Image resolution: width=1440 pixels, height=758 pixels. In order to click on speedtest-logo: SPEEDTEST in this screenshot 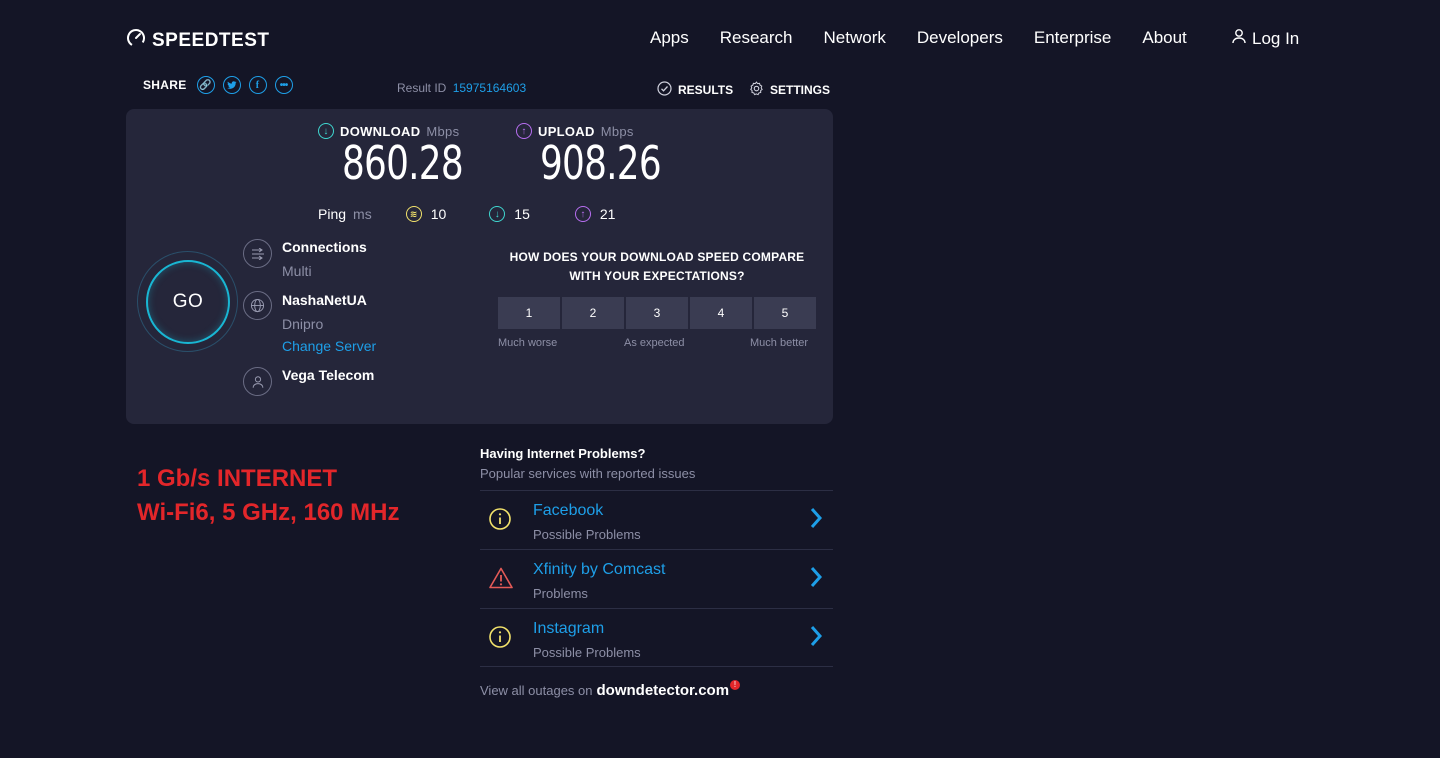, I will do `click(197, 41)`.